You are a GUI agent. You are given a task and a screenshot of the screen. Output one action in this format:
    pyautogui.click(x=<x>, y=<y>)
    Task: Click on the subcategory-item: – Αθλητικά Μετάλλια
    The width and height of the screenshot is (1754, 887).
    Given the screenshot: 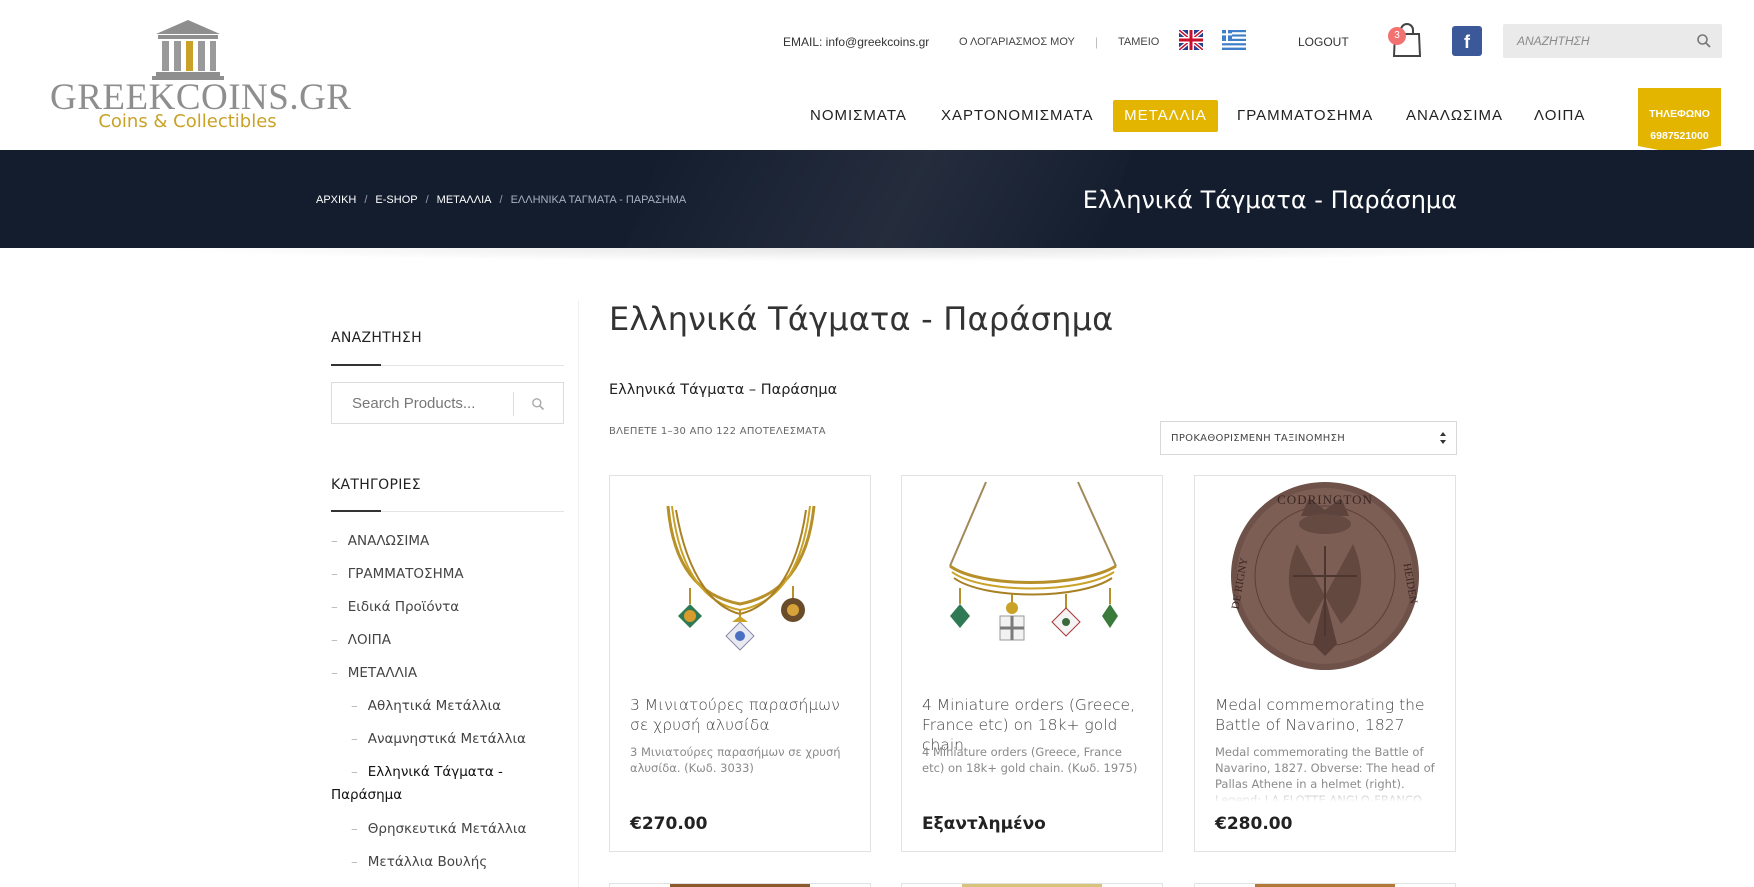 What is the action you would take?
    pyautogui.click(x=426, y=706)
    